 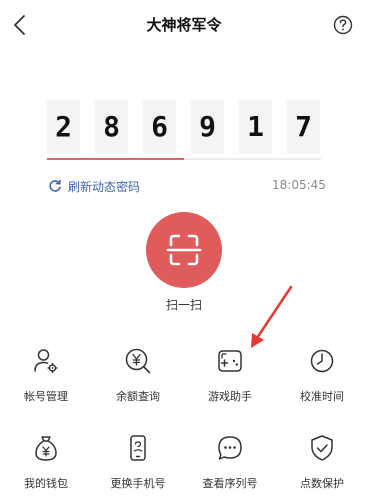 What do you see at coordinates (183, 305) in the screenshot?
I see `scan-label: 扫一扫` at bounding box center [183, 305].